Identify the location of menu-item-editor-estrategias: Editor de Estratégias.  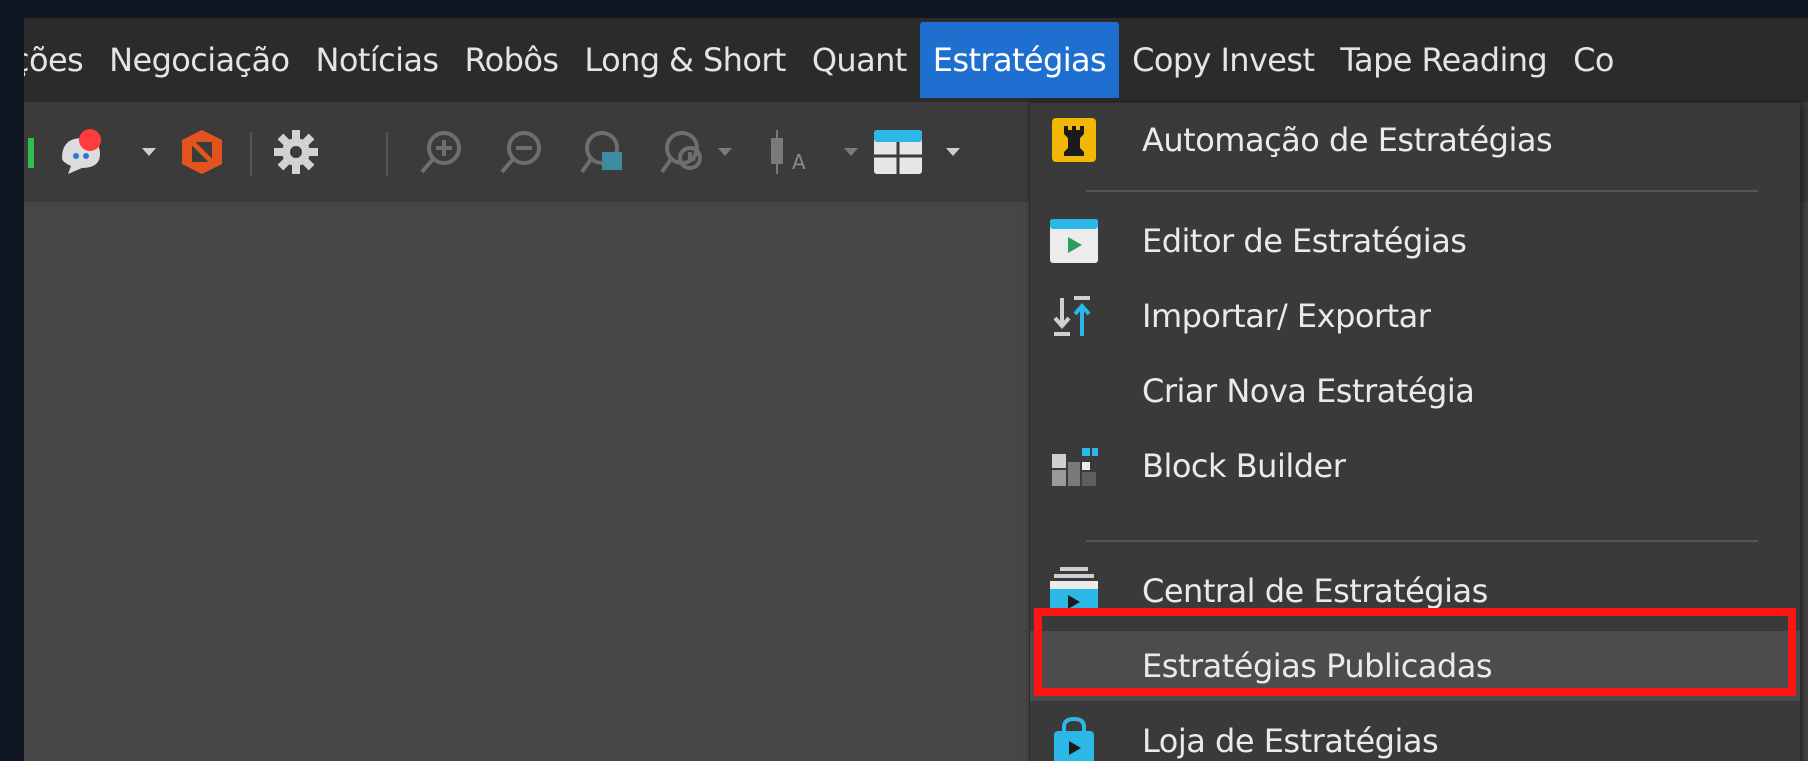
(1415, 241).